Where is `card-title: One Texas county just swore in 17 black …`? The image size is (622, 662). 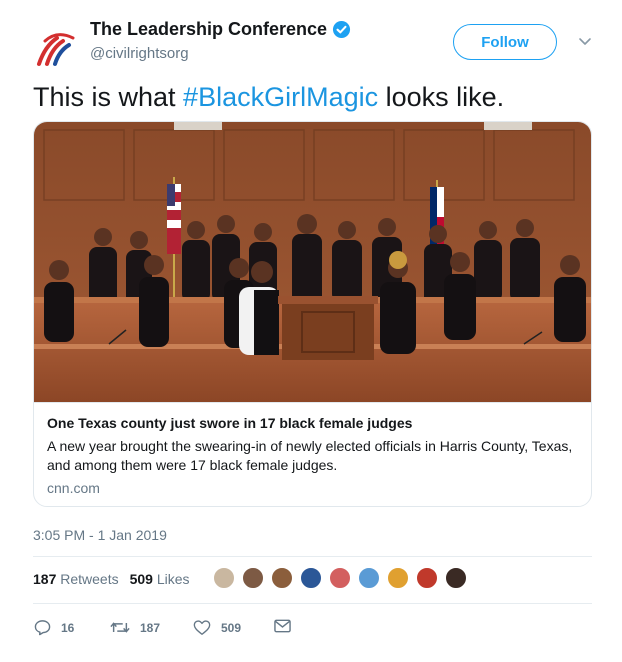 card-title: One Texas county just swore in 17 black … is located at coordinates (229, 423).